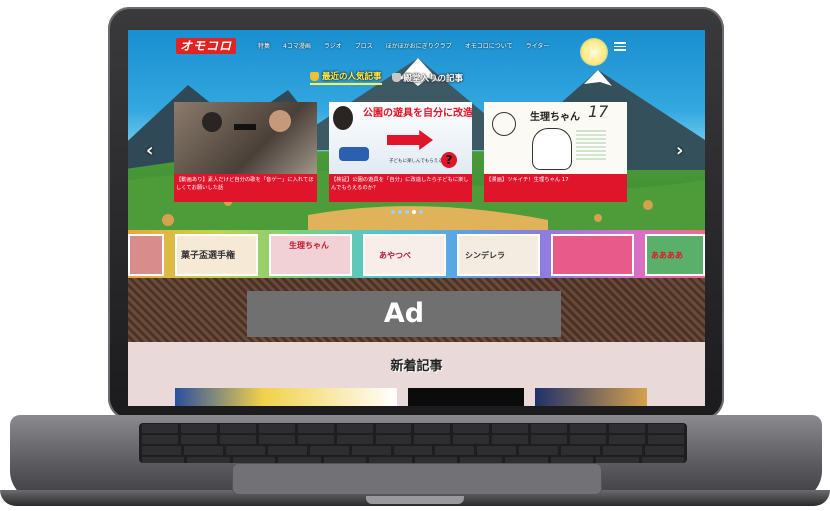 This screenshot has height=511, width=830. I want to click on carousel-card: 【動画あり】素人だけど自分の歌を「音ゲー」に入れてほしくてお願いした話, so click(245, 152).